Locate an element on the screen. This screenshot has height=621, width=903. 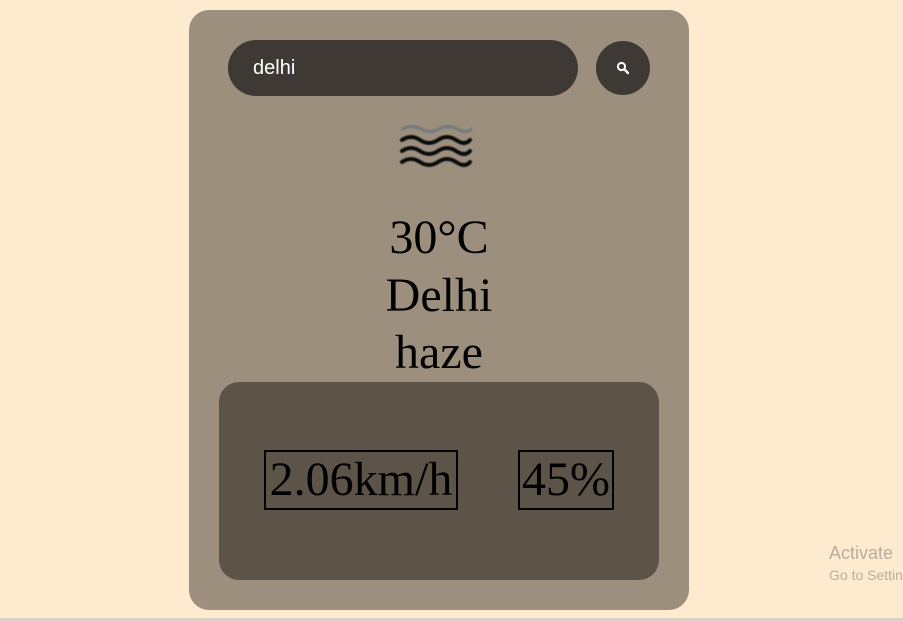
activate-windows-watermark: Activate Go to Settings is located at coordinates (866, 563).